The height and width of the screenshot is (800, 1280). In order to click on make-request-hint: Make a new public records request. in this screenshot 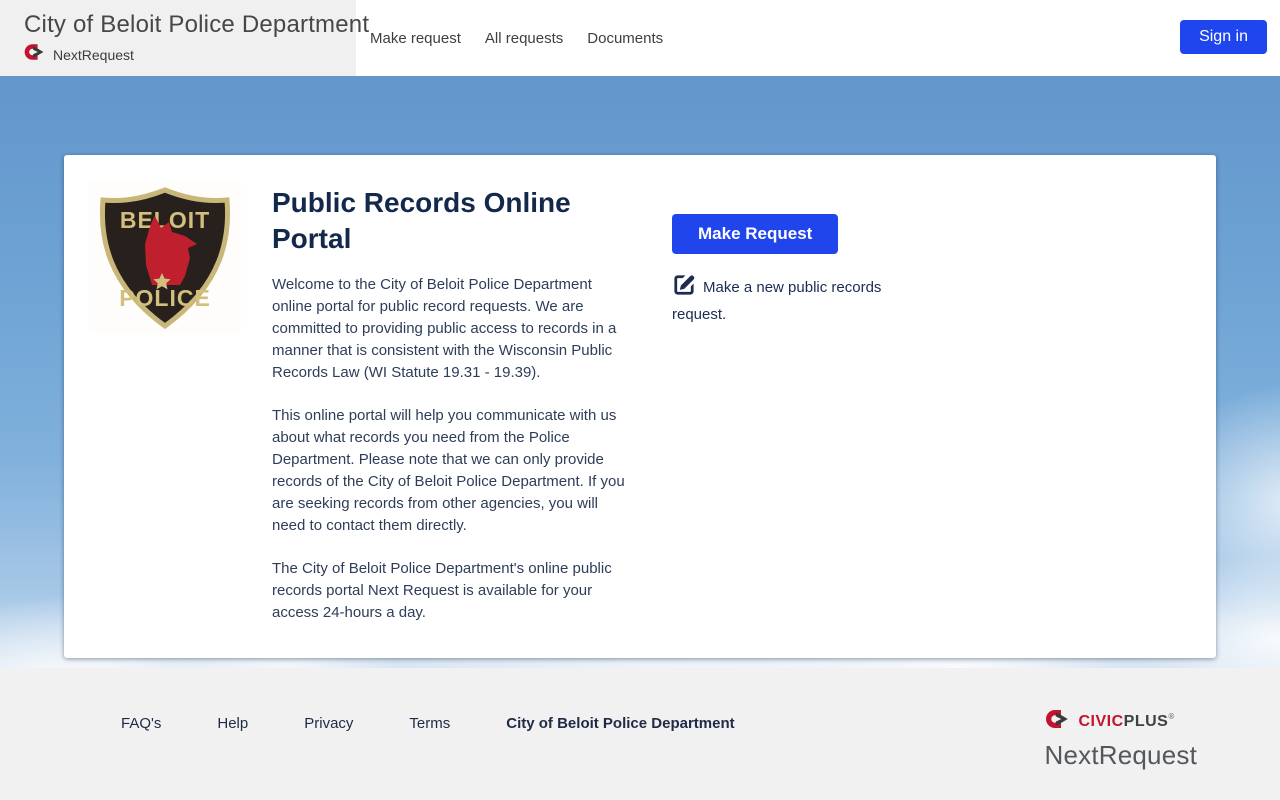, I will do `click(781, 299)`.